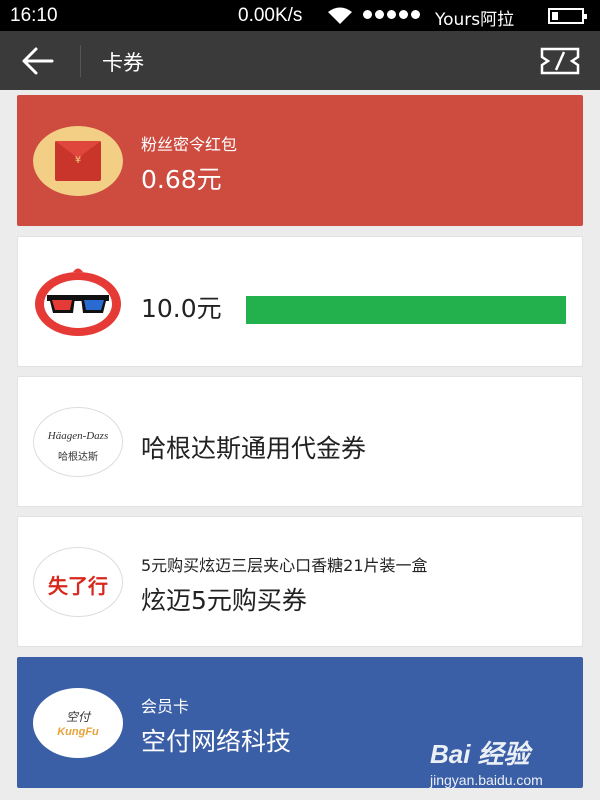  I want to click on 3d-glasses-logo, so click(78, 302).